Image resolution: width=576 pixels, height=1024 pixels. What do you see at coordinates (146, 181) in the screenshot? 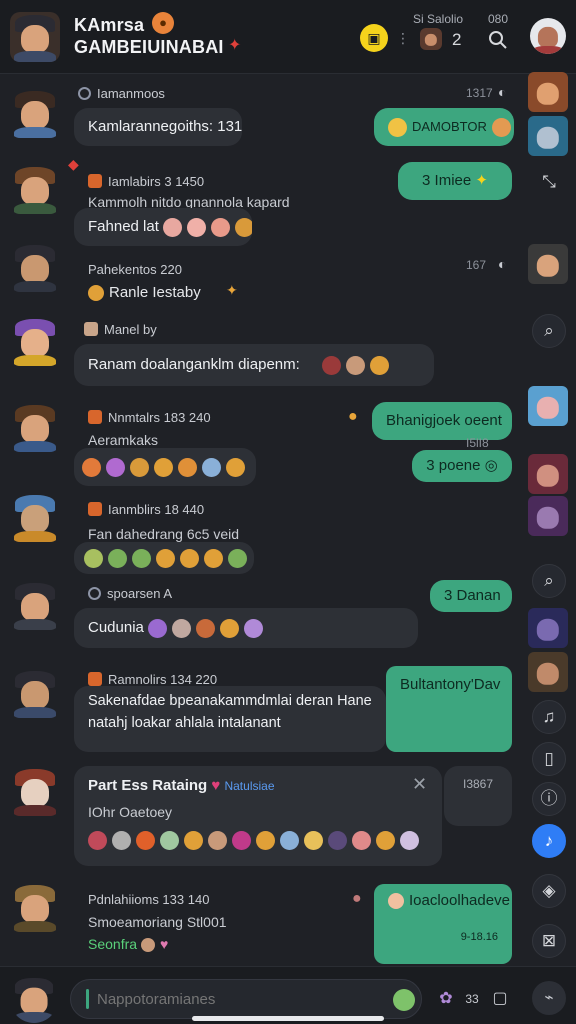
I see `sender-name: Iamlabirs 3 1450` at bounding box center [146, 181].